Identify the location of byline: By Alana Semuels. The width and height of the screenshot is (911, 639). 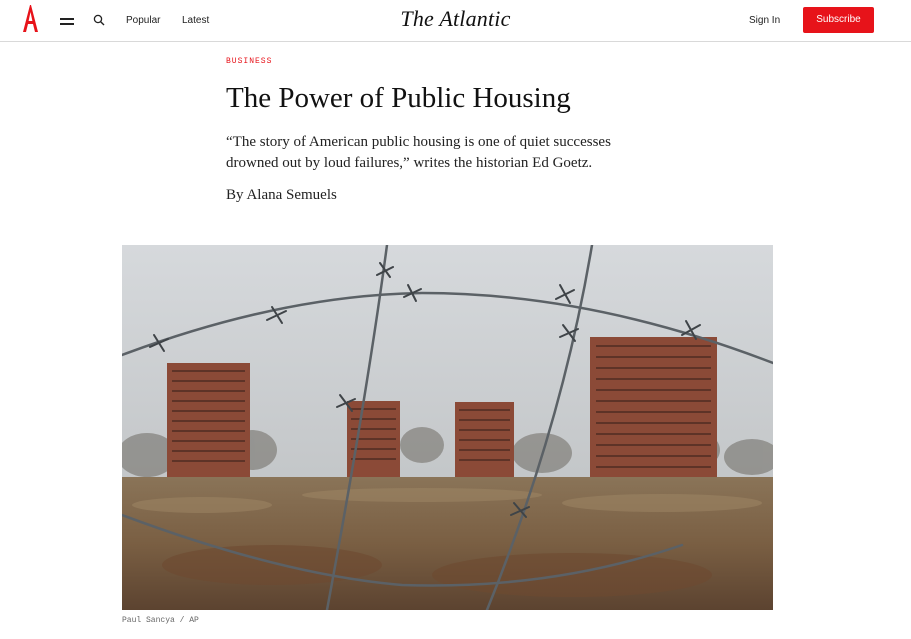
(281, 195).